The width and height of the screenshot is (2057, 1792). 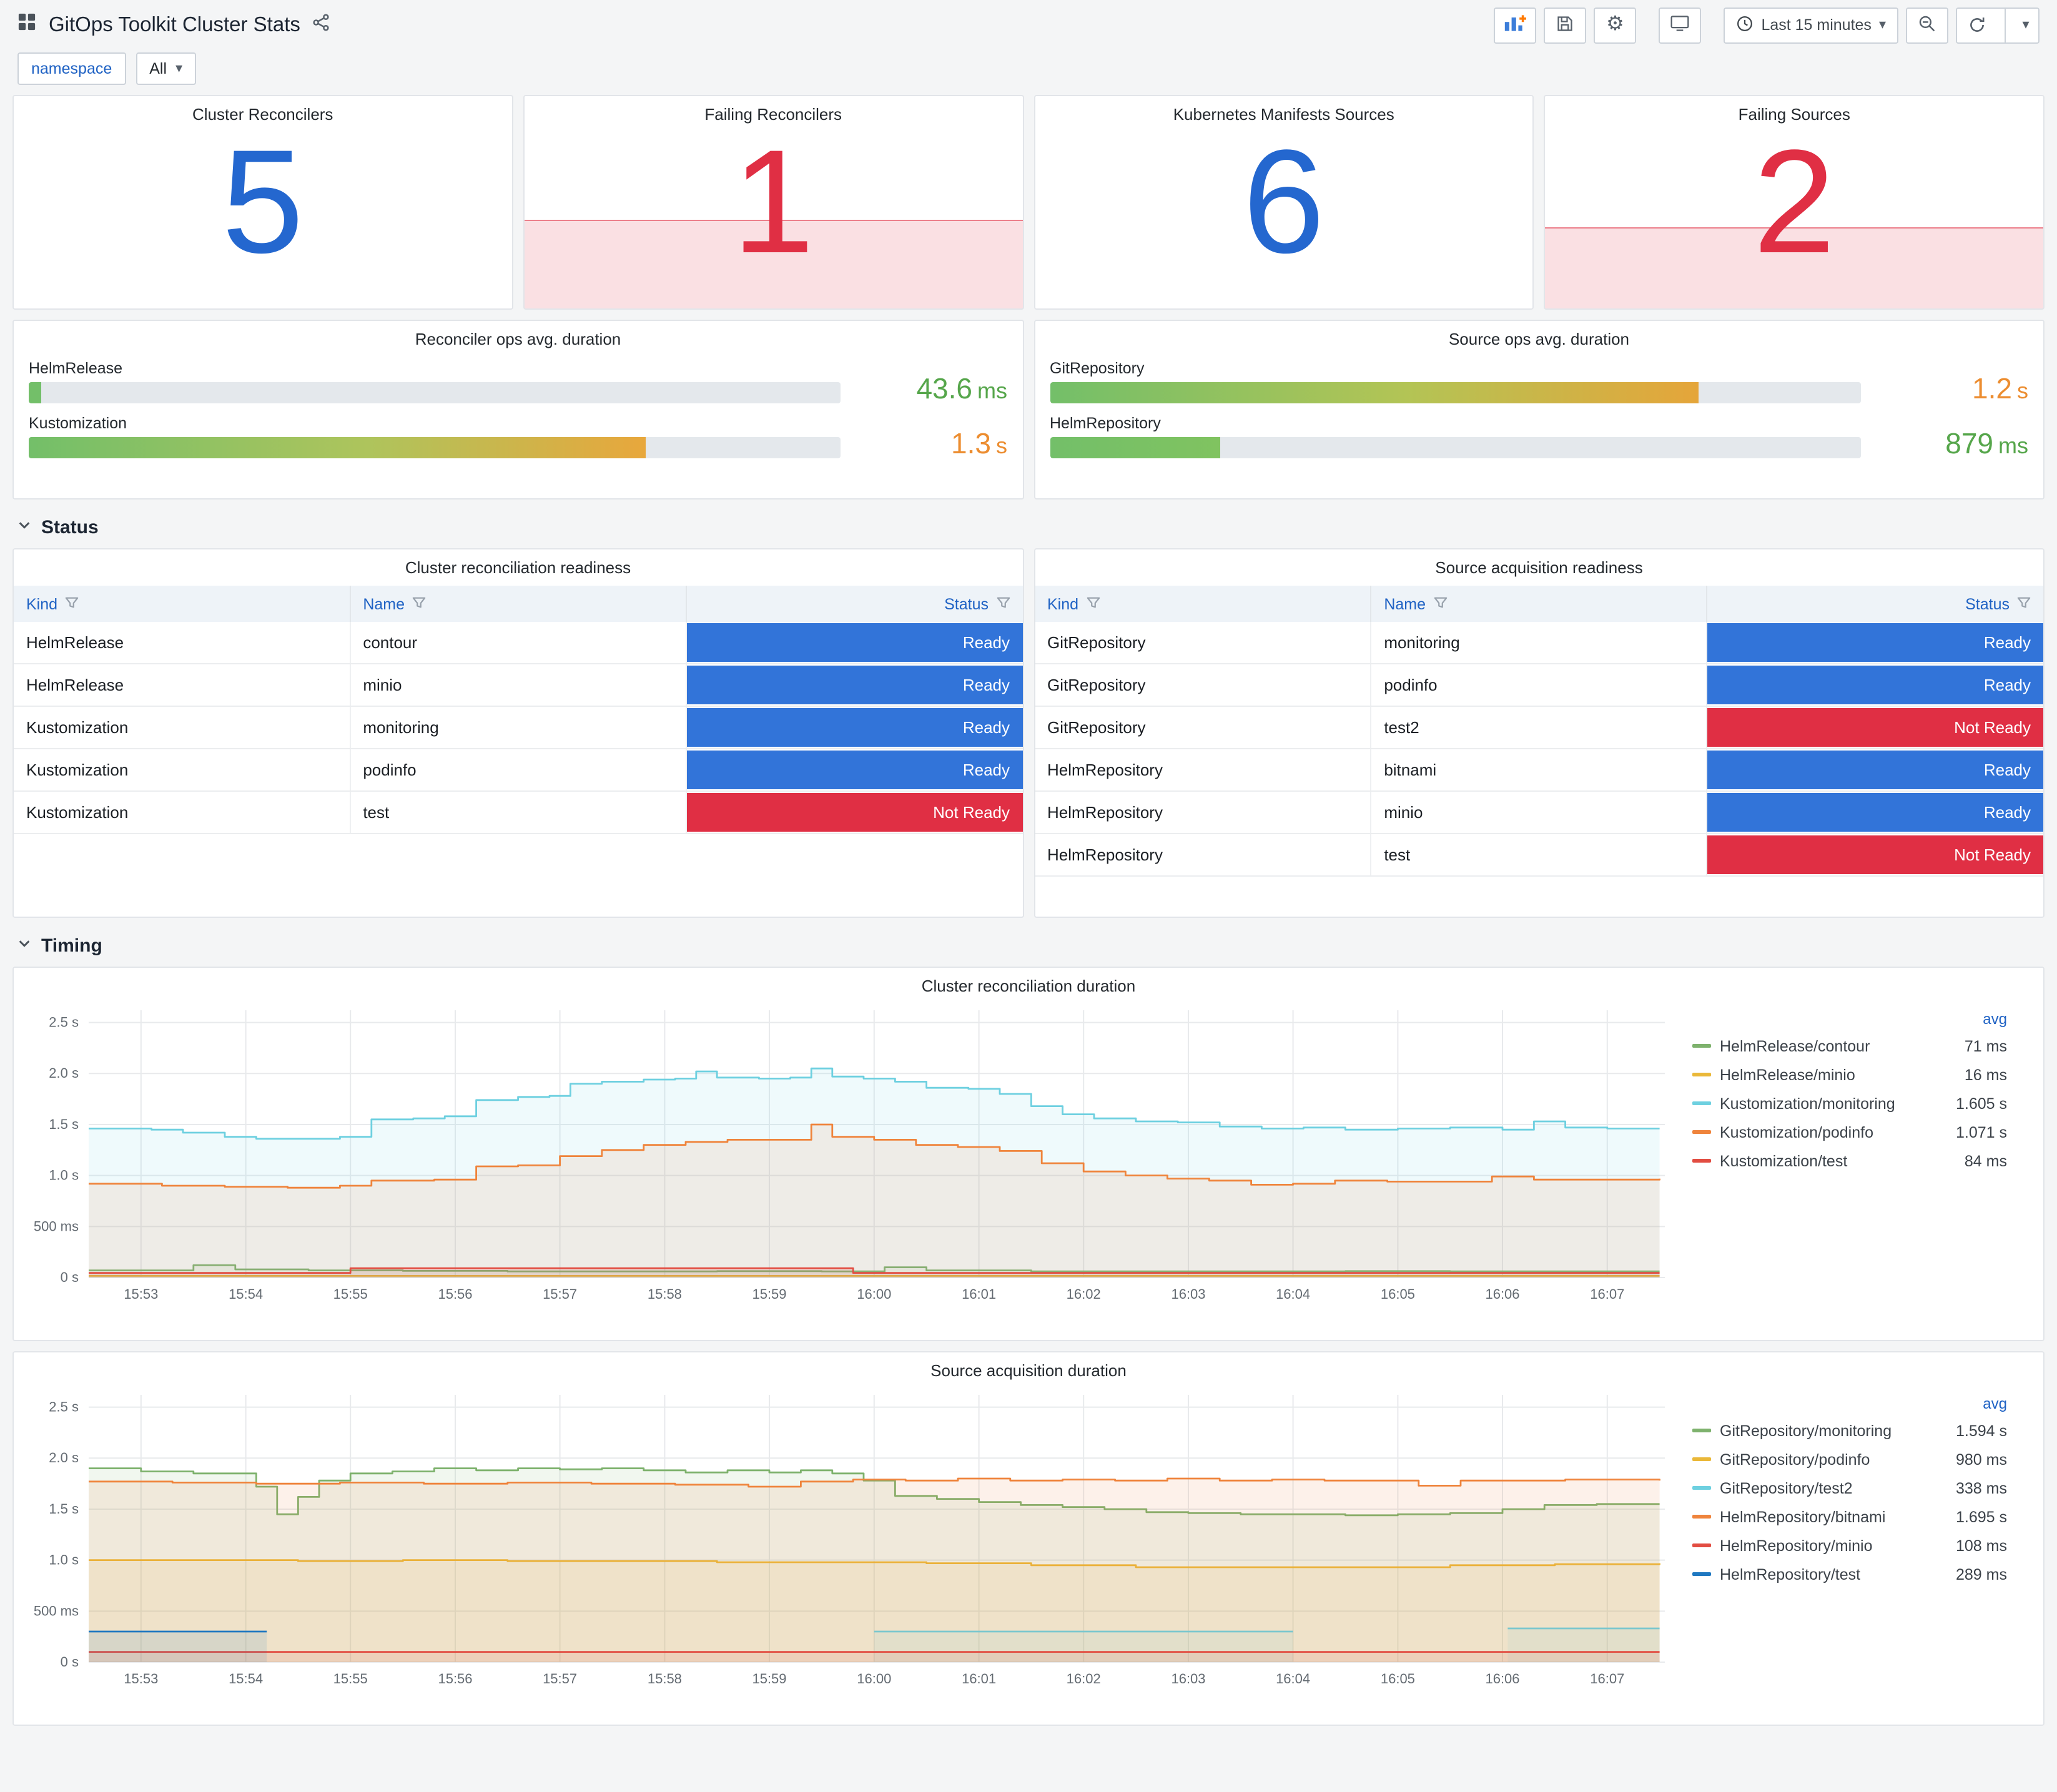 I want to click on legend-series-name: HelmRelease/minio, so click(x=1838, y=1074).